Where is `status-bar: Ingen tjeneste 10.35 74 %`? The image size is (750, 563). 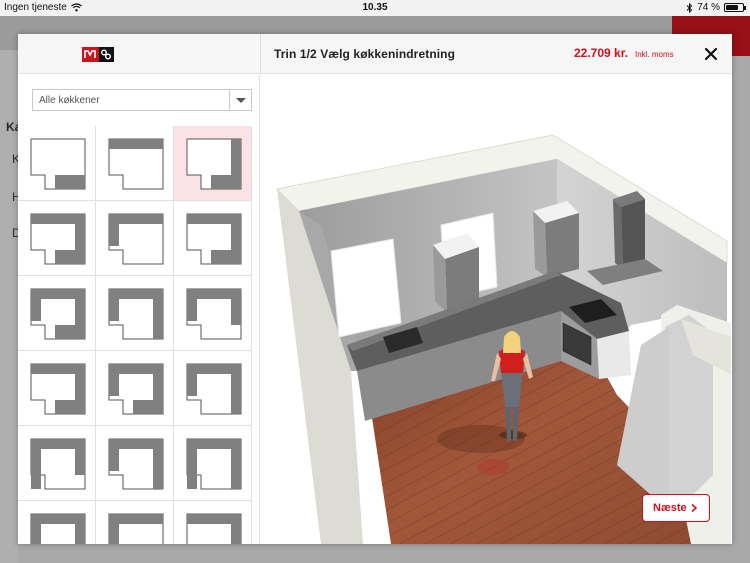
status-bar: Ingen tjeneste 10.35 74 % is located at coordinates (375, 8).